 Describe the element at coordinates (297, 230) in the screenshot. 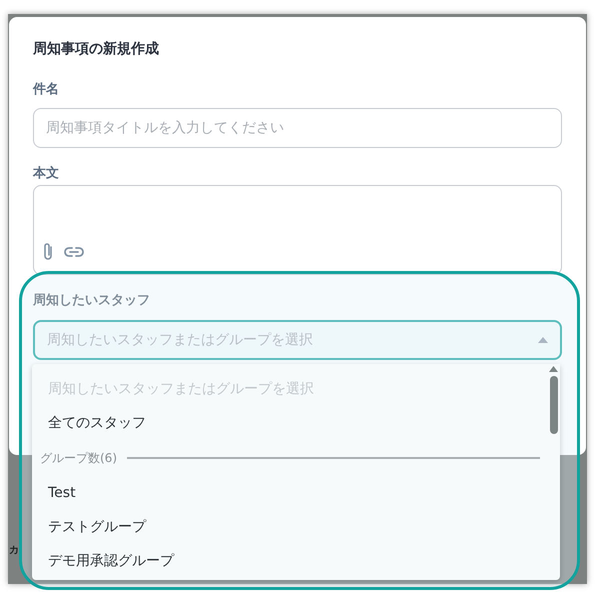

I see `body-field` at that location.